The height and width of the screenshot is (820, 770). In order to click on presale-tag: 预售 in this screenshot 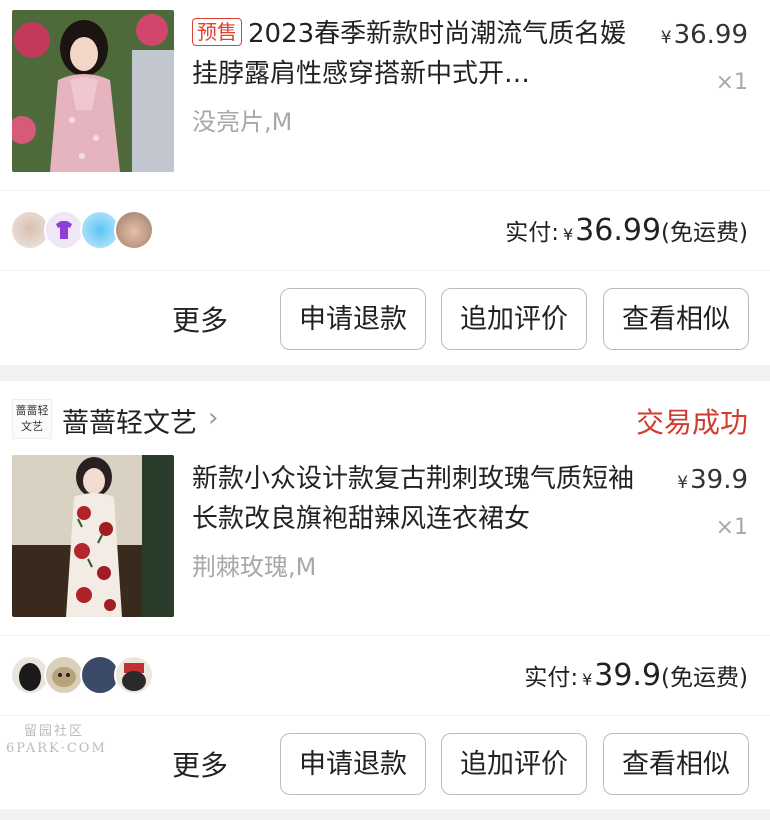, I will do `click(217, 32)`.